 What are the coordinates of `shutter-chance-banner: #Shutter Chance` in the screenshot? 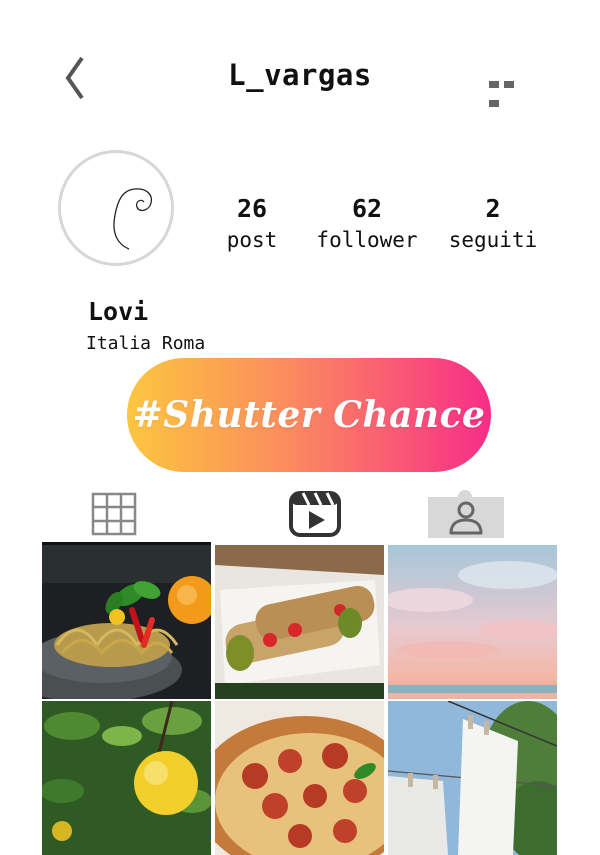 It's located at (309, 415).